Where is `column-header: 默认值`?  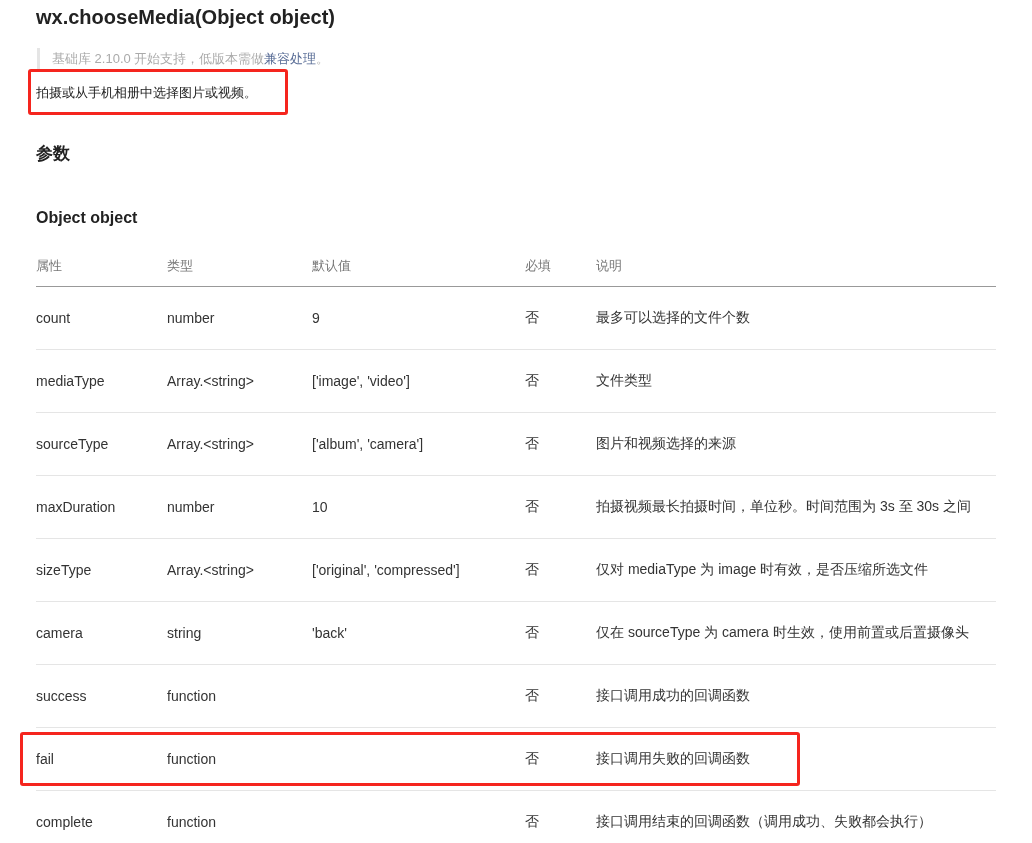 column-header: 默认值 is located at coordinates (331, 265).